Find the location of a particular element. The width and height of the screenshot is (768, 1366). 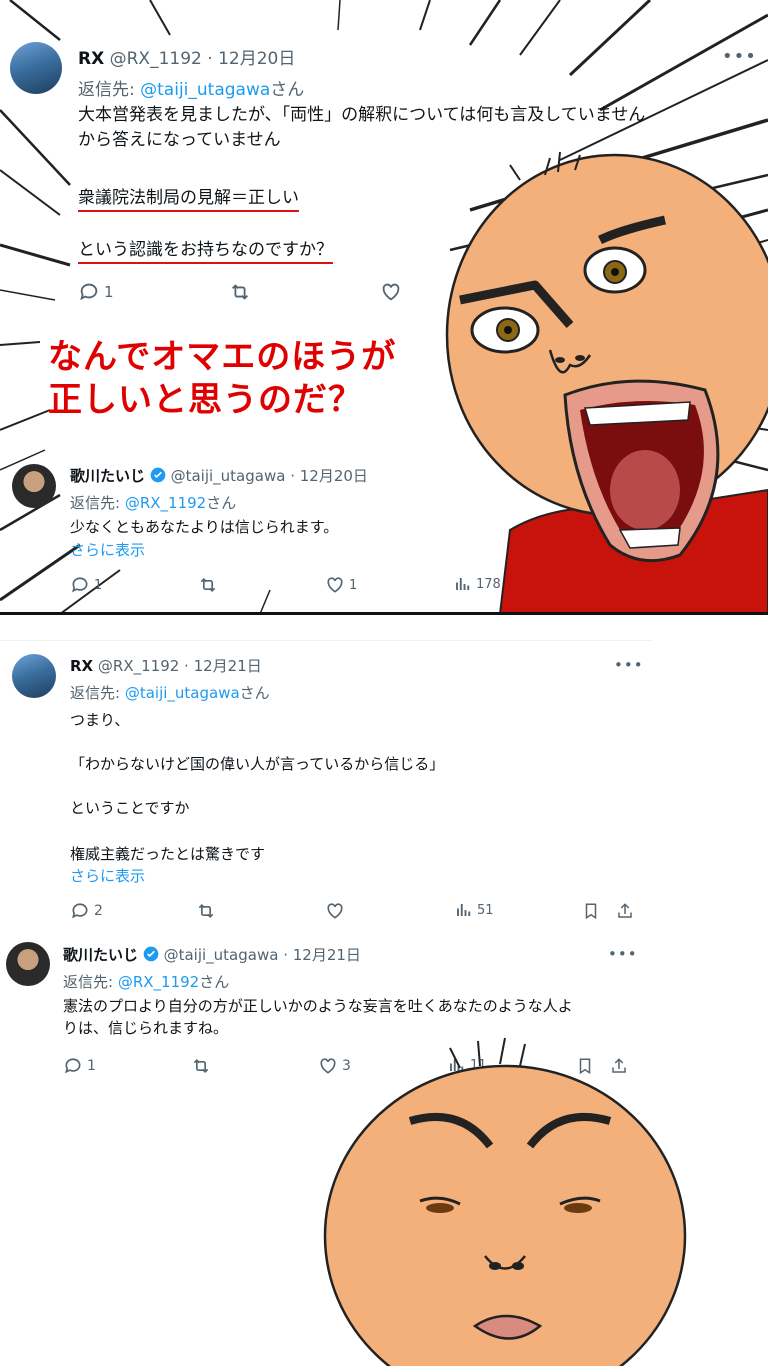

shouting-face-illustration is located at coordinates (606, 382).